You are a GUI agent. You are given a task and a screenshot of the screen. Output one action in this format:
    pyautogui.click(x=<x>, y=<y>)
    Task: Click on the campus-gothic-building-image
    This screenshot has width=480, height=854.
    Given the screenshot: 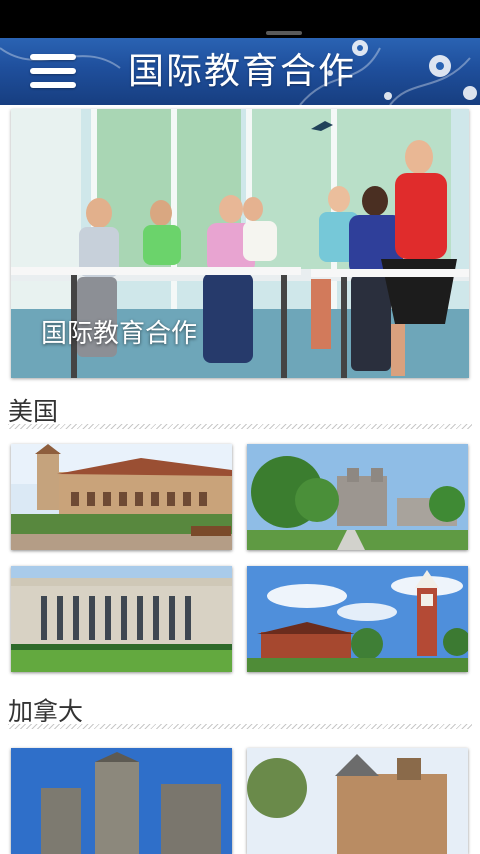 What is the action you would take?
    pyautogui.click(x=357, y=497)
    